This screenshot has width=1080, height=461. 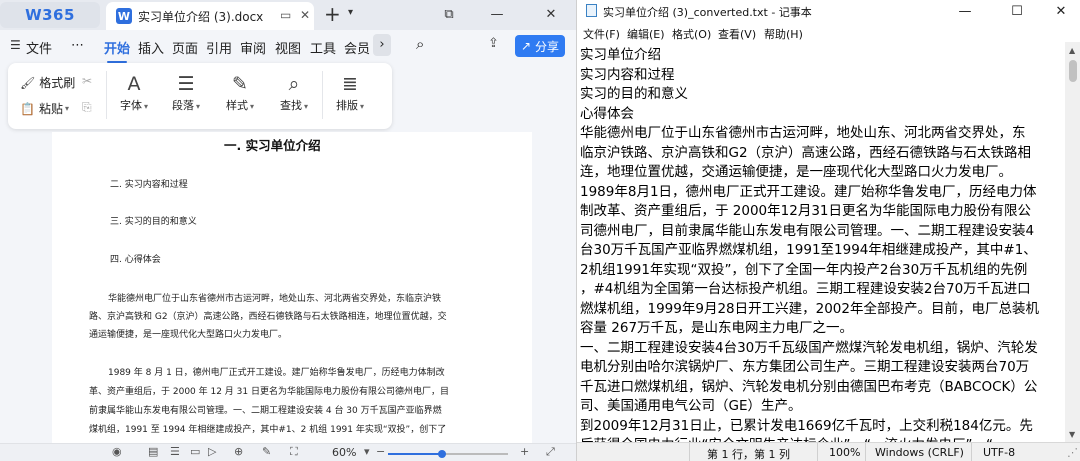 What do you see at coordinates (627, 74) in the screenshot?
I see `text-line: 实习内容和过程` at bounding box center [627, 74].